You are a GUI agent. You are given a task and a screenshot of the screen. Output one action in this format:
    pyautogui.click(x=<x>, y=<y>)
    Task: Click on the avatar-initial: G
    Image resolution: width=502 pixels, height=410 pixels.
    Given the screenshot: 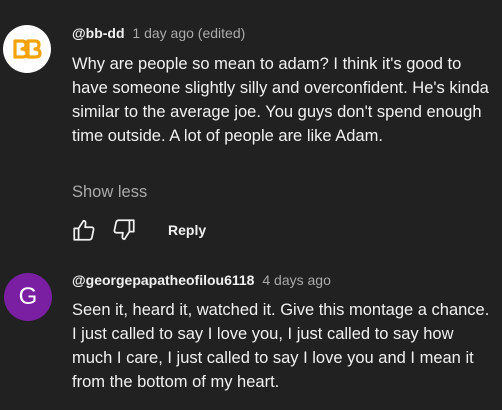 What is the action you would take?
    pyautogui.click(x=28, y=296)
    